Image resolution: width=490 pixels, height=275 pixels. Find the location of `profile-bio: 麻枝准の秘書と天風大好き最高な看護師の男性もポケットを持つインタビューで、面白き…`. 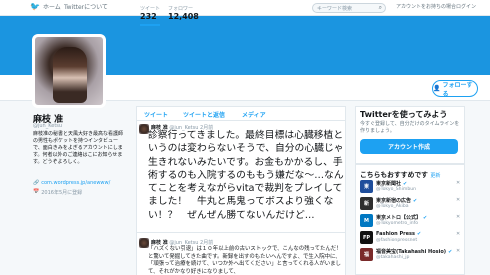

profile-bio: 麻枝准の秘書と天風大好き最高な看護師の男性もポケットを持つインタビューで、面白き… is located at coordinates (78, 148).